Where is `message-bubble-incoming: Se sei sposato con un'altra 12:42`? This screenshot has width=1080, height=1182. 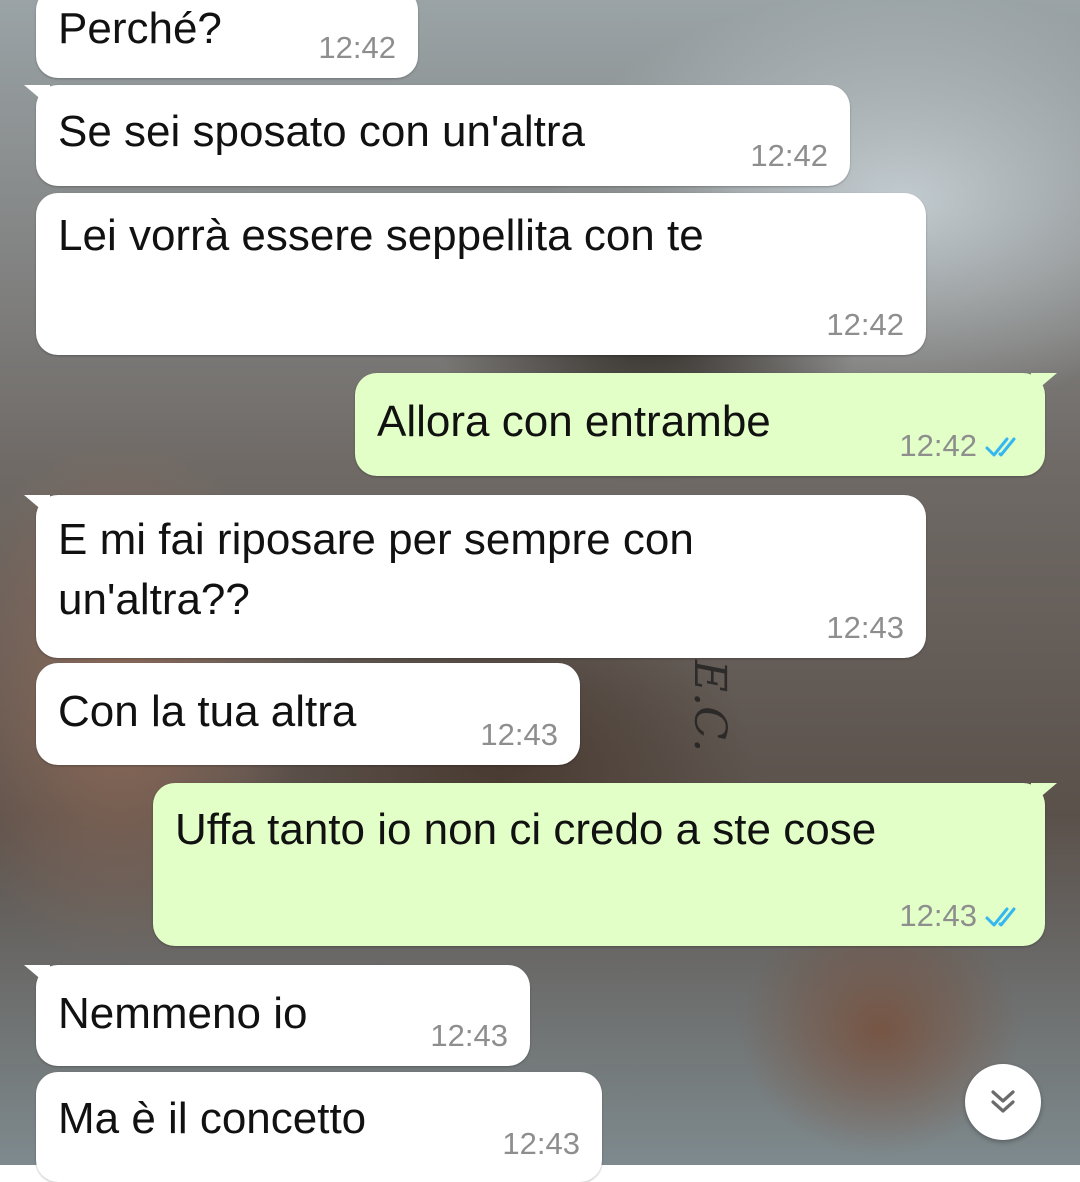
message-bubble-incoming: Se sei sposato con un'altra 12:42 is located at coordinates (437, 135).